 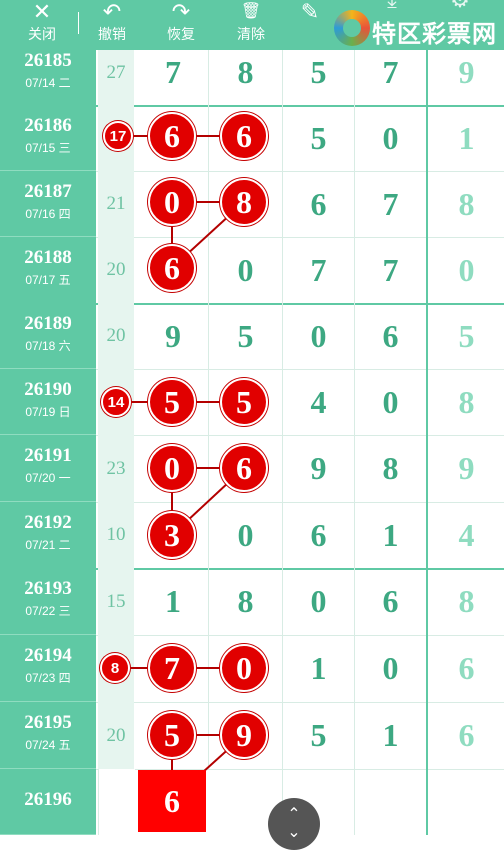 What do you see at coordinates (112, 34) in the screenshot?
I see `undo-label: 撤销` at bounding box center [112, 34].